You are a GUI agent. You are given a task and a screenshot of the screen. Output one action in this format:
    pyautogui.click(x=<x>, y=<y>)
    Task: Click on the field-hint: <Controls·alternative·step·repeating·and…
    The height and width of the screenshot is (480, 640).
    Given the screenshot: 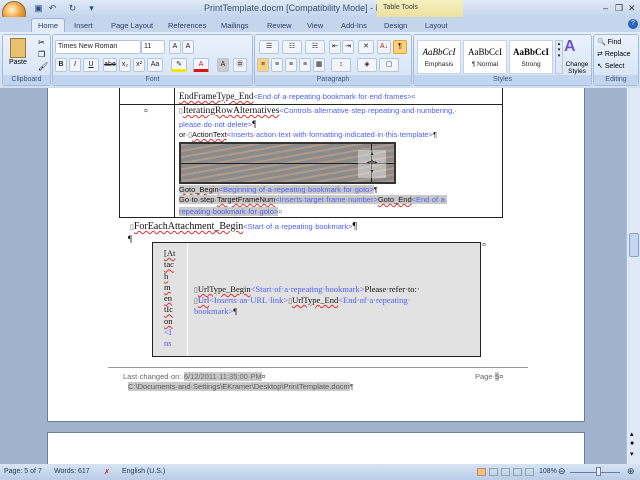 What is the action you would take?
    pyautogui.click(x=368, y=110)
    